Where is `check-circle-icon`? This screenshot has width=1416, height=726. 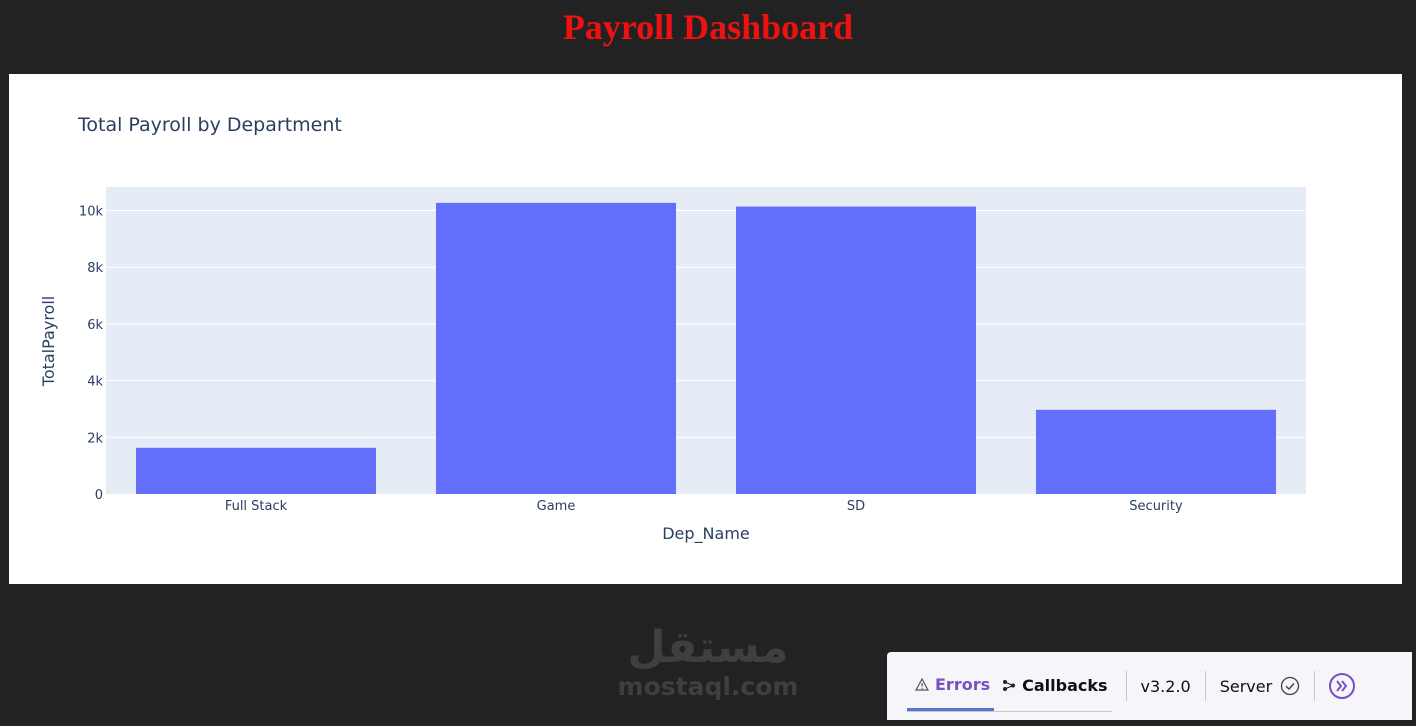
check-circle-icon is located at coordinates (1290, 686).